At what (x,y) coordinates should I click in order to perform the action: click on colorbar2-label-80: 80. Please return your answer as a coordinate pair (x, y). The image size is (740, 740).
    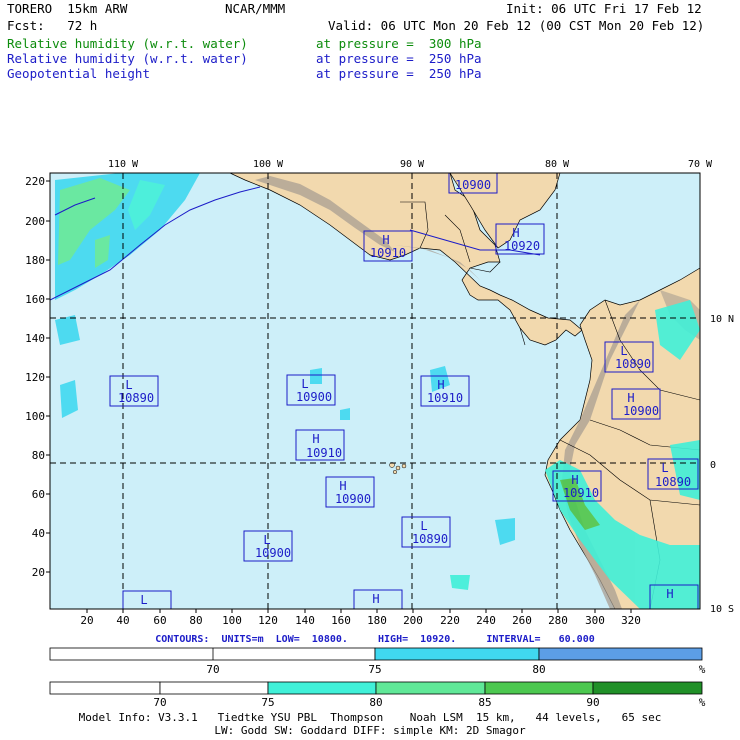
    Looking at the image, I should click on (375, 702).